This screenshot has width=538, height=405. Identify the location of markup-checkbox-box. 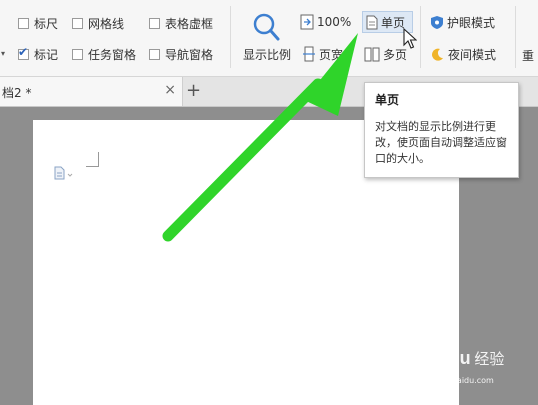
(23, 52).